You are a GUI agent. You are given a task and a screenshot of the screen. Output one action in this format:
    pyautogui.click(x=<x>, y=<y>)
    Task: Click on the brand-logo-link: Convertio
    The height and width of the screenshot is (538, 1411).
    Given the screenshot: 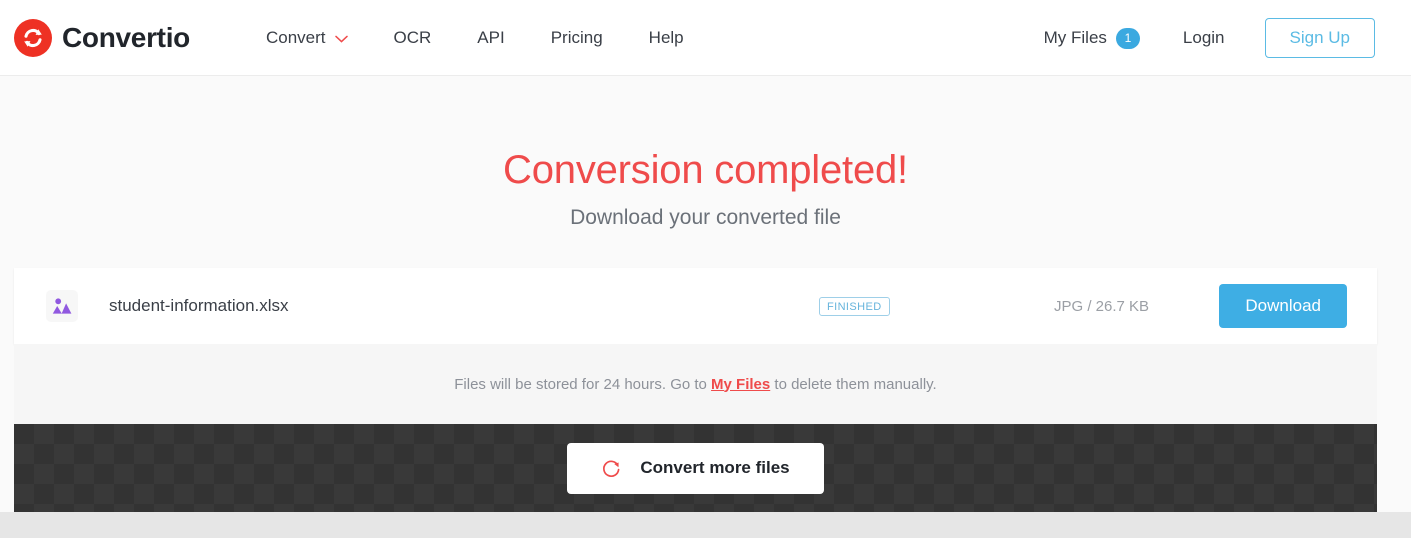 What is the action you would take?
    pyautogui.click(x=102, y=37)
    